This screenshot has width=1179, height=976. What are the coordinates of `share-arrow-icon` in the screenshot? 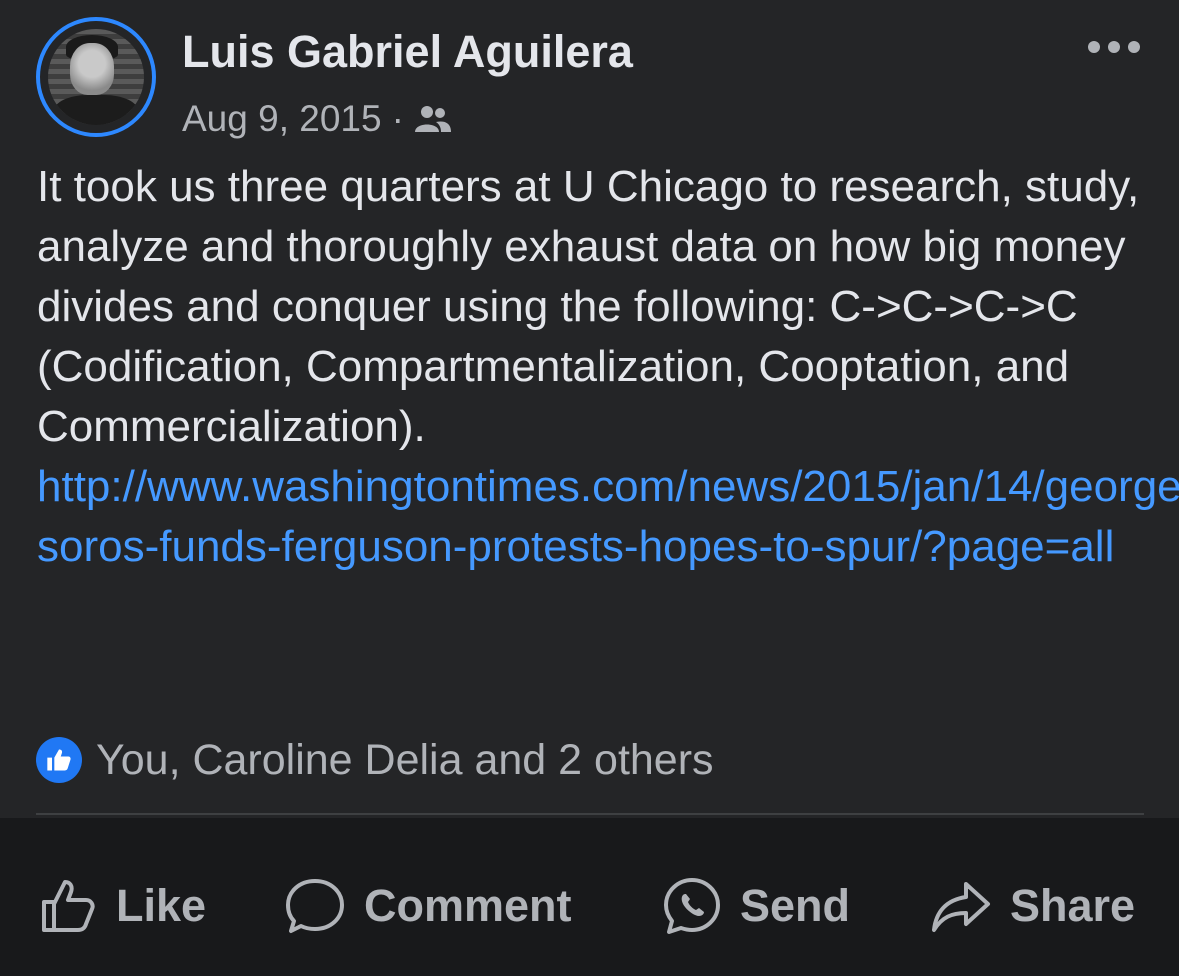 It's located at (961, 906).